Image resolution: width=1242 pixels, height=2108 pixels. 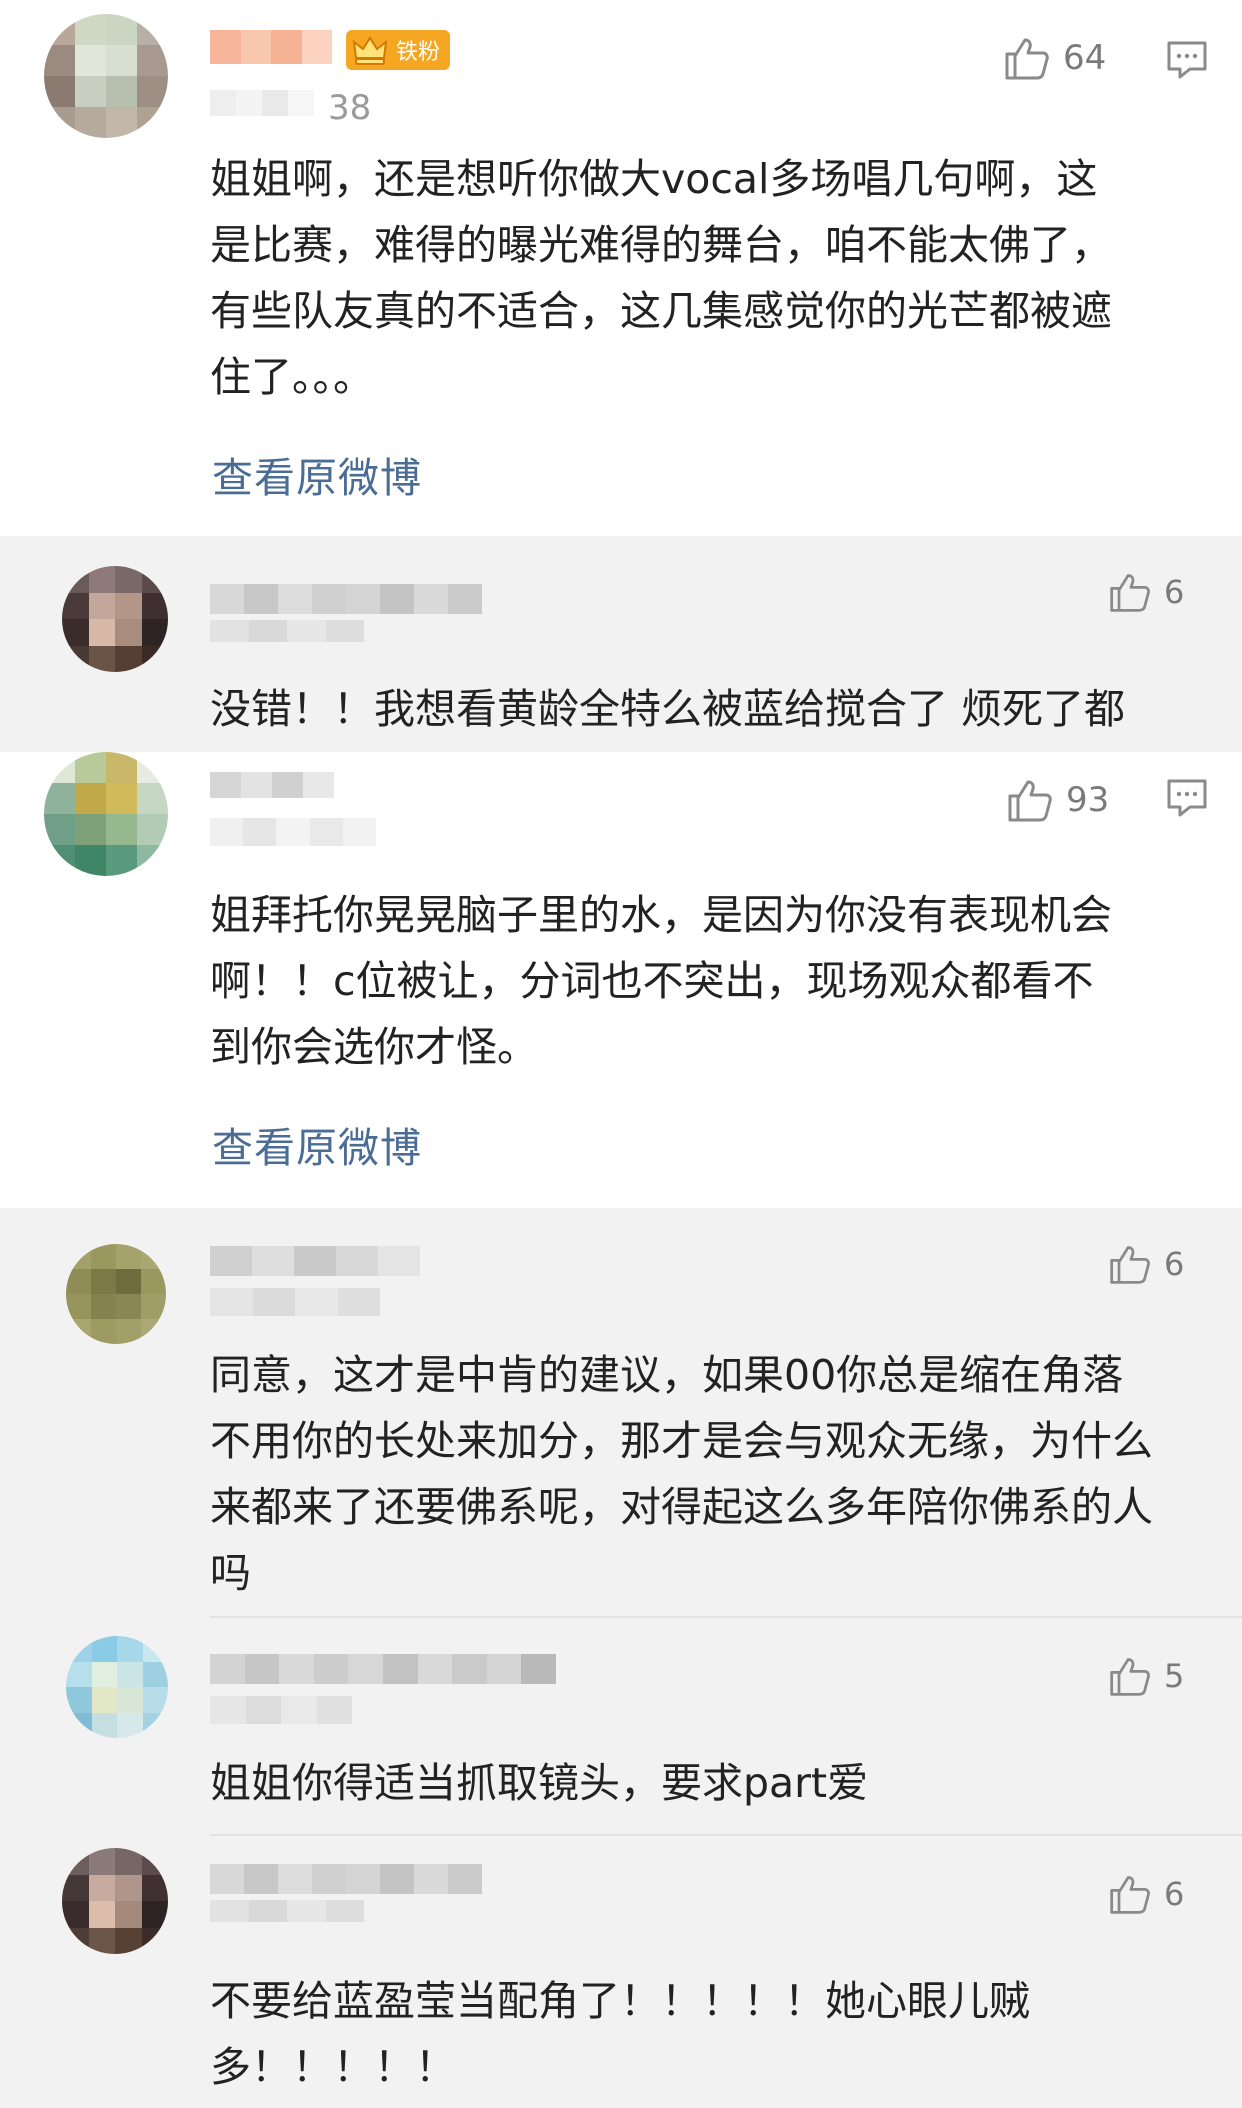 I want to click on like-count: 93, so click(x=1088, y=800).